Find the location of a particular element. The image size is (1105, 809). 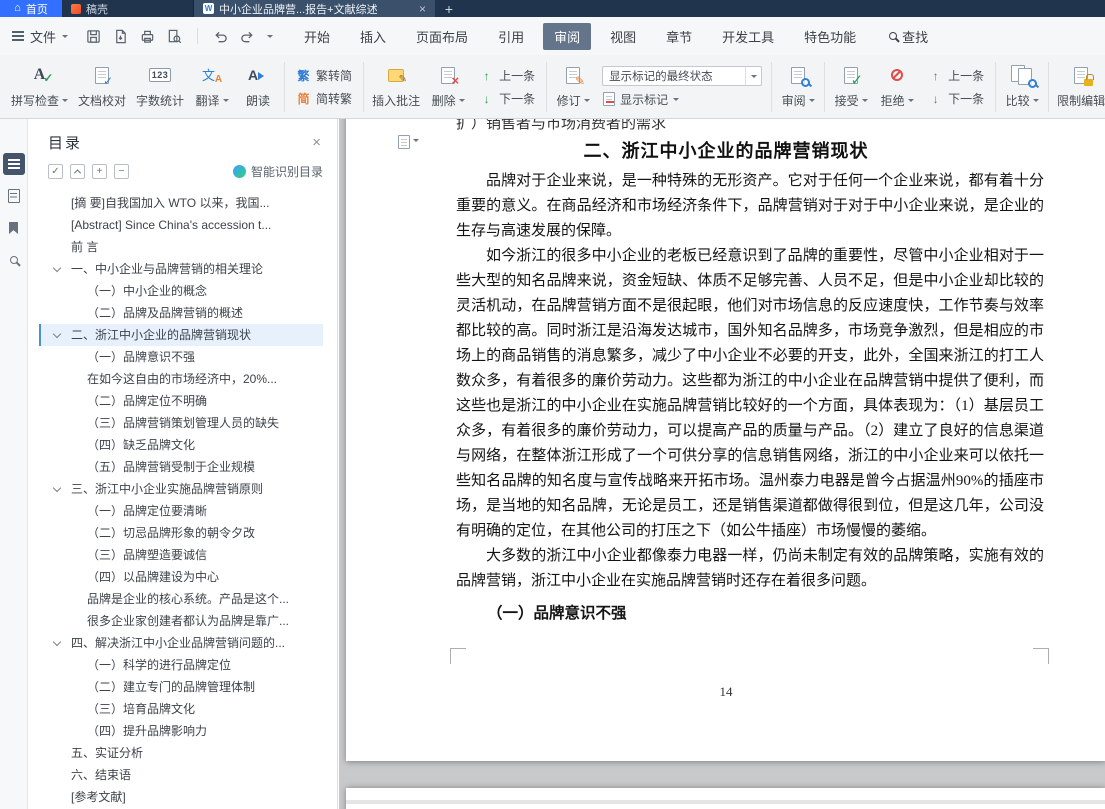

combo-dropdown is located at coordinates (753, 75).